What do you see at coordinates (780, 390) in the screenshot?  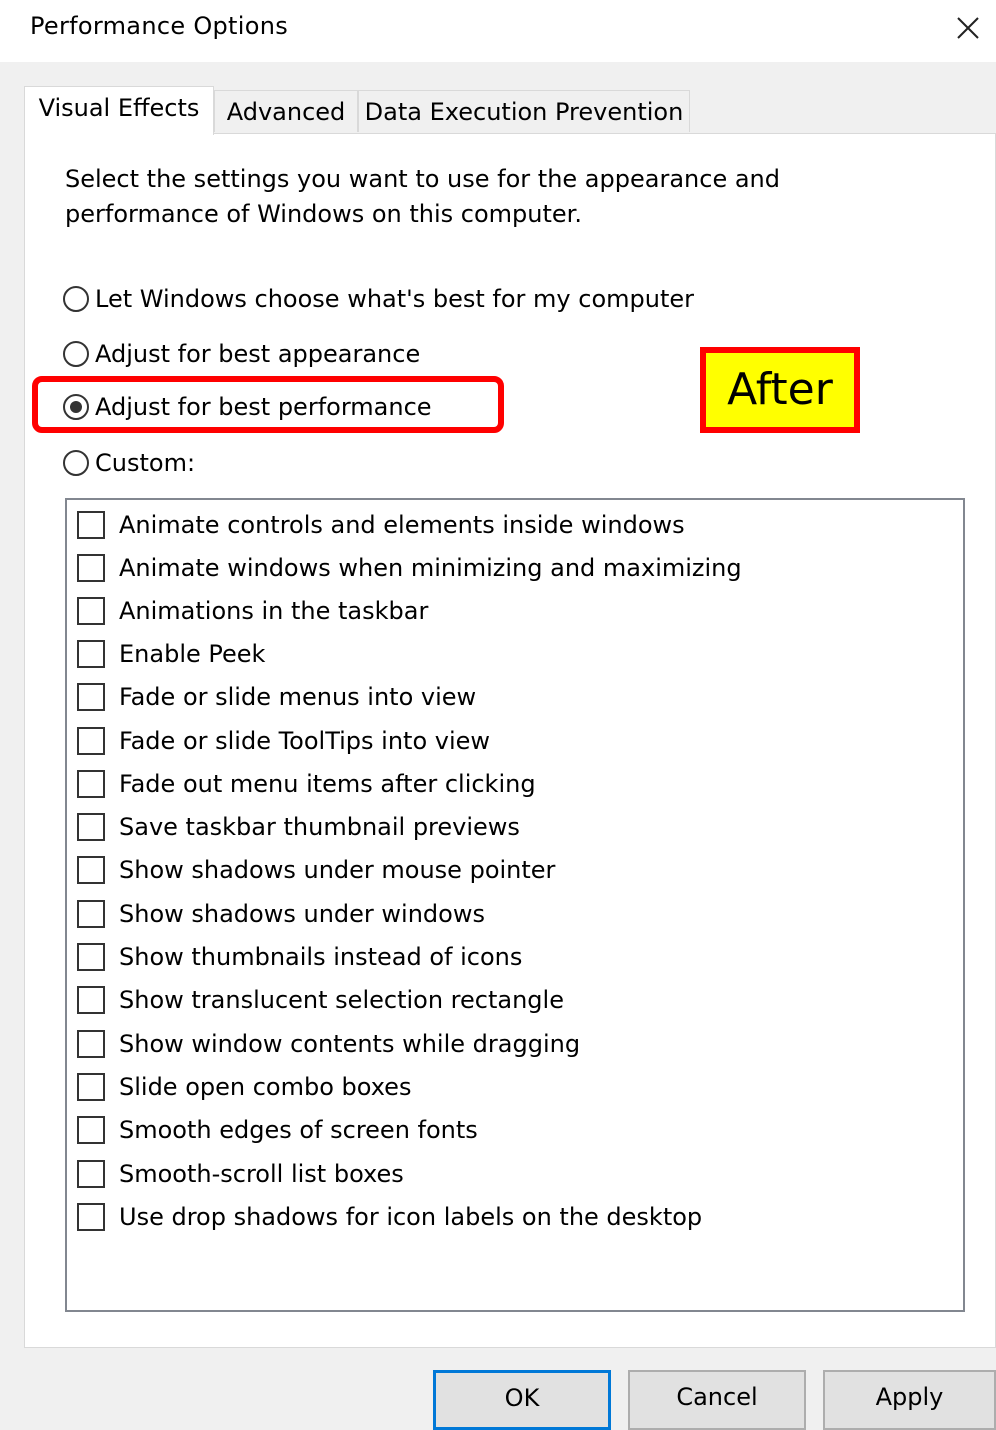 I see `annotation-after-badge: After` at bounding box center [780, 390].